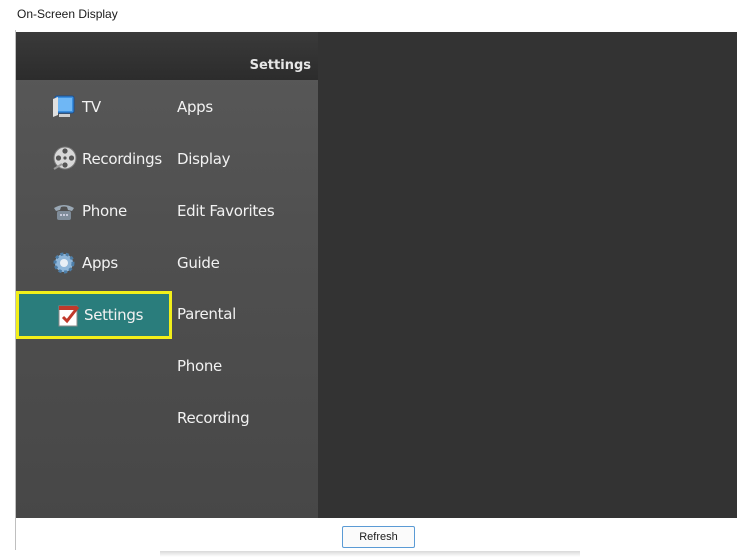 This screenshot has height=557, width=737. I want to click on submenu-item-display: Display, so click(204, 159).